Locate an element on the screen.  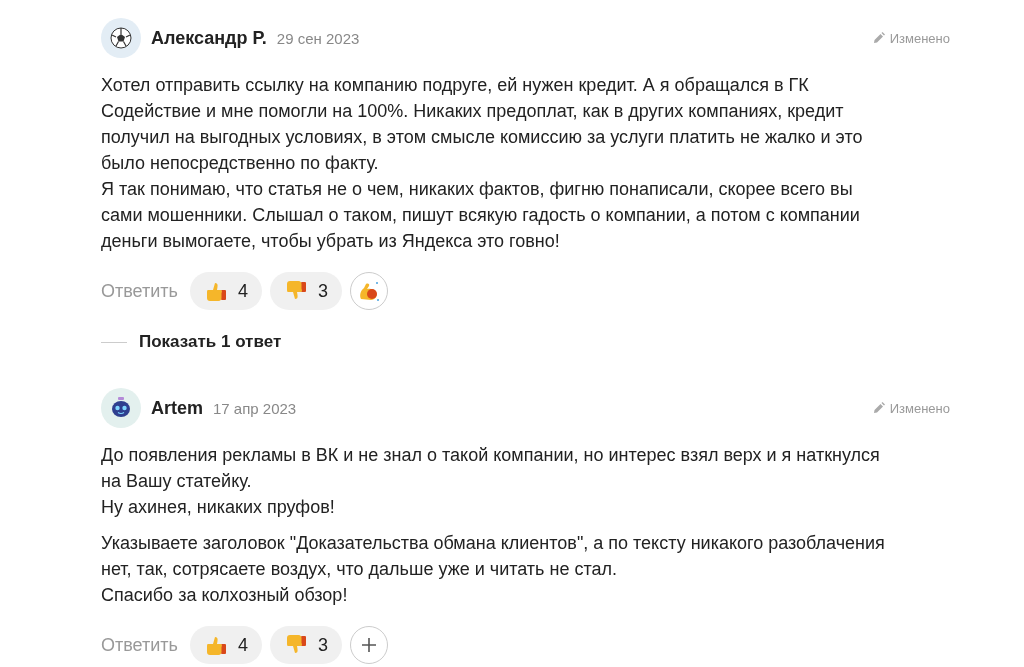
author-name: Artem is located at coordinates (177, 408).